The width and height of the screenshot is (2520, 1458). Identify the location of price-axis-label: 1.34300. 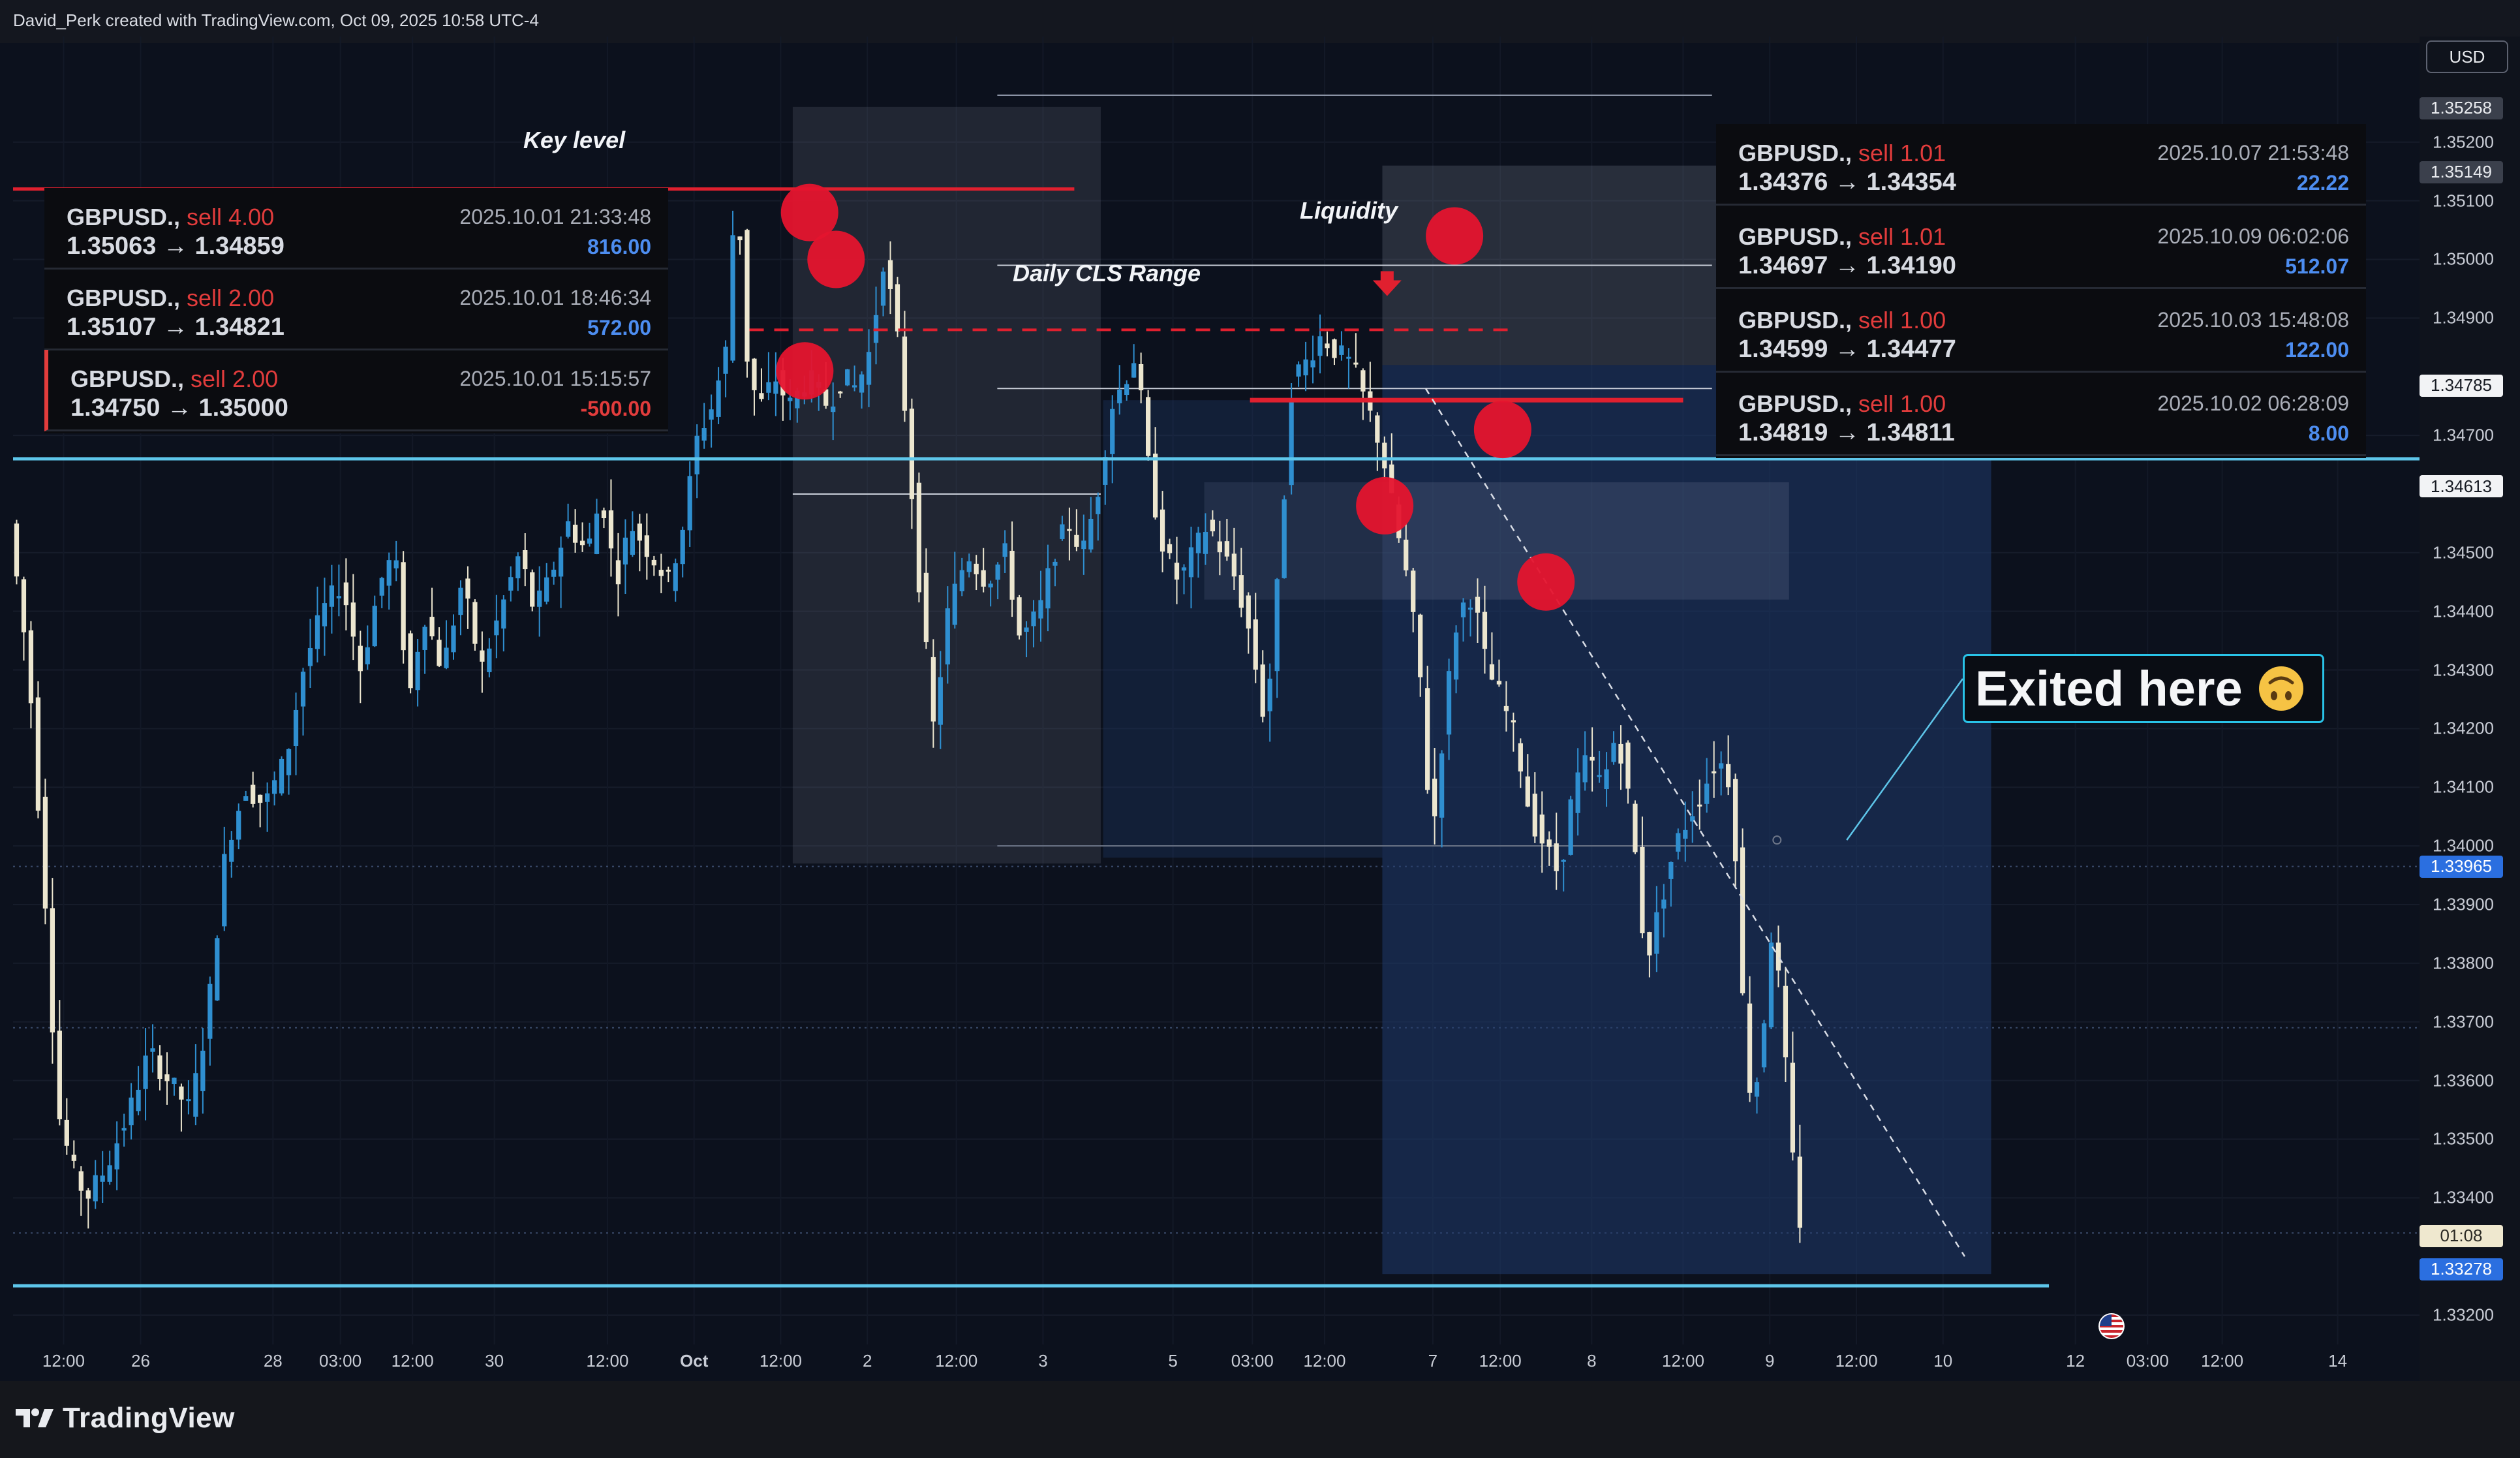
(2463, 670).